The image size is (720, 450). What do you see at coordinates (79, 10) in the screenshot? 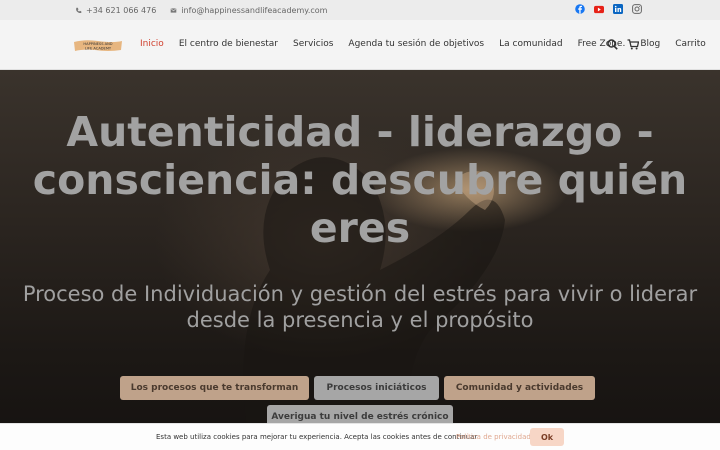
I see `phone-icon` at bounding box center [79, 10].